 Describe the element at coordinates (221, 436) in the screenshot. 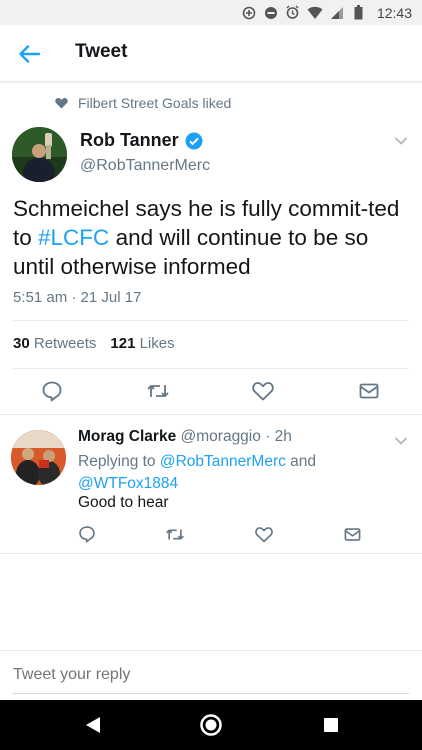

I see `reply-author-handle: @moraggio` at that location.